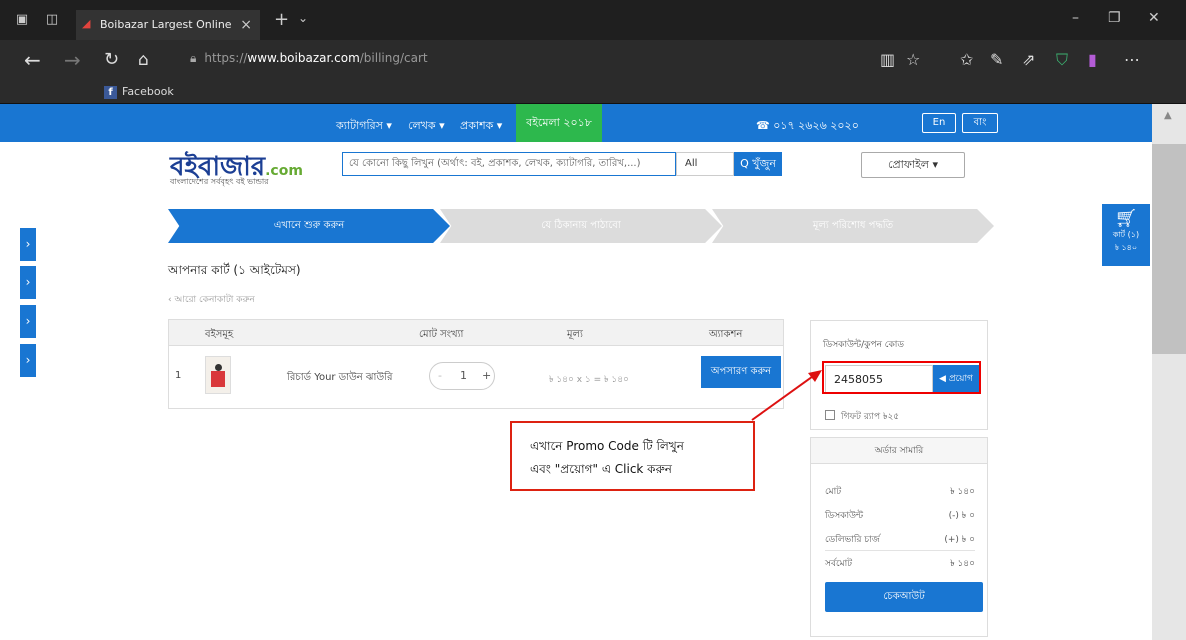  What do you see at coordinates (211, 299) in the screenshot?
I see `continue-shopping-link: ‹ আরো কেনাকাটা করুন` at bounding box center [211, 299].